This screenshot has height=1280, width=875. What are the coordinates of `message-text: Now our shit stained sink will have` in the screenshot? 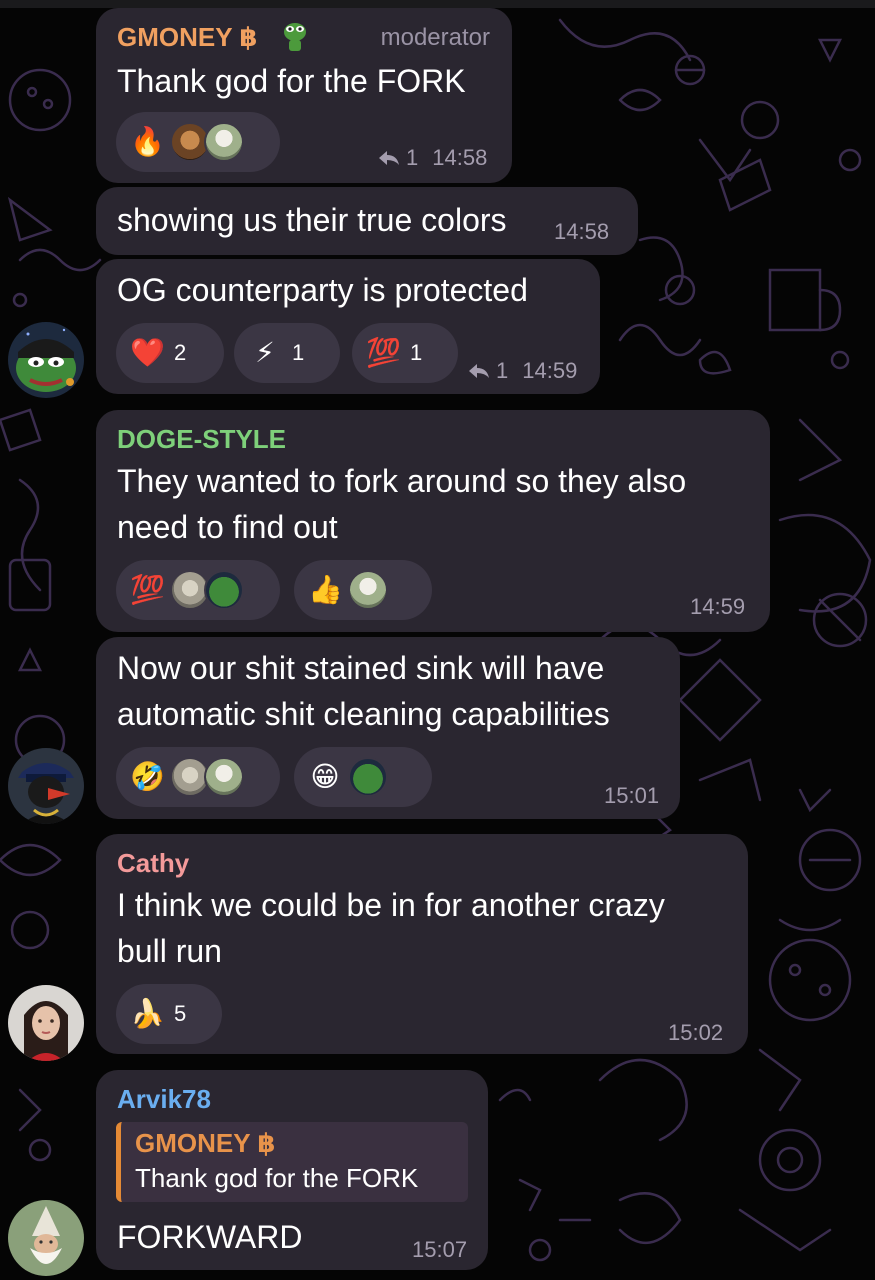 It's located at (361, 668).